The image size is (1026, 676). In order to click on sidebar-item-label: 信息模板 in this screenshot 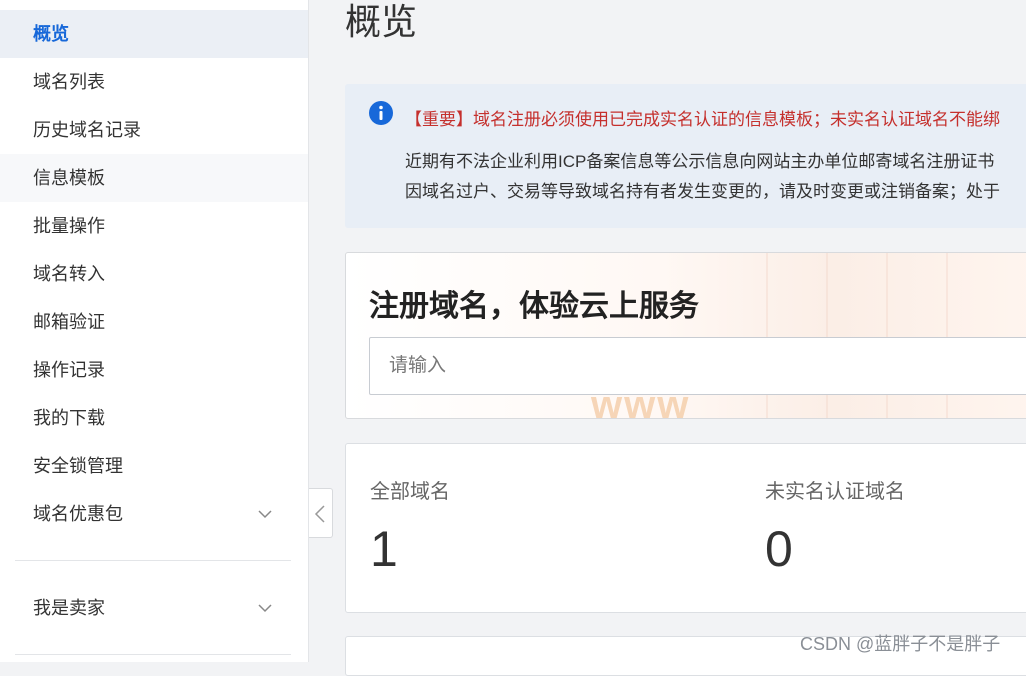, I will do `click(69, 178)`.